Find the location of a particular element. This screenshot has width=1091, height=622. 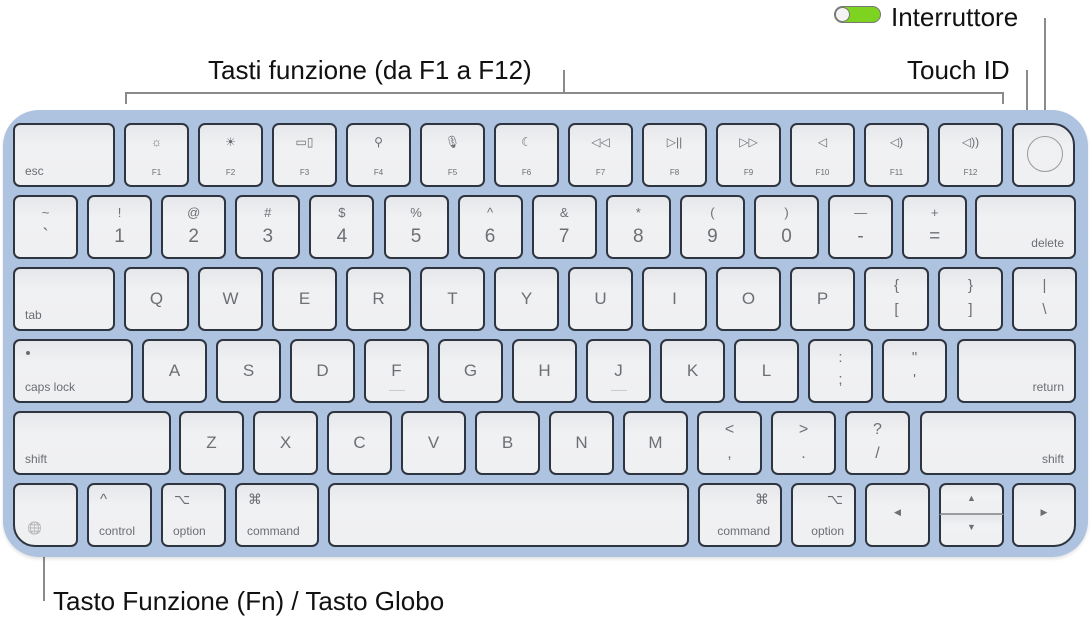

key-n: N is located at coordinates (581, 443).